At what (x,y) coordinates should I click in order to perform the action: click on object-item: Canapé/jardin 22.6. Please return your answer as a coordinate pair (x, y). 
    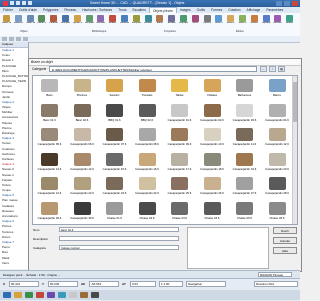
    Looking at the image, I should click on (82, 186).